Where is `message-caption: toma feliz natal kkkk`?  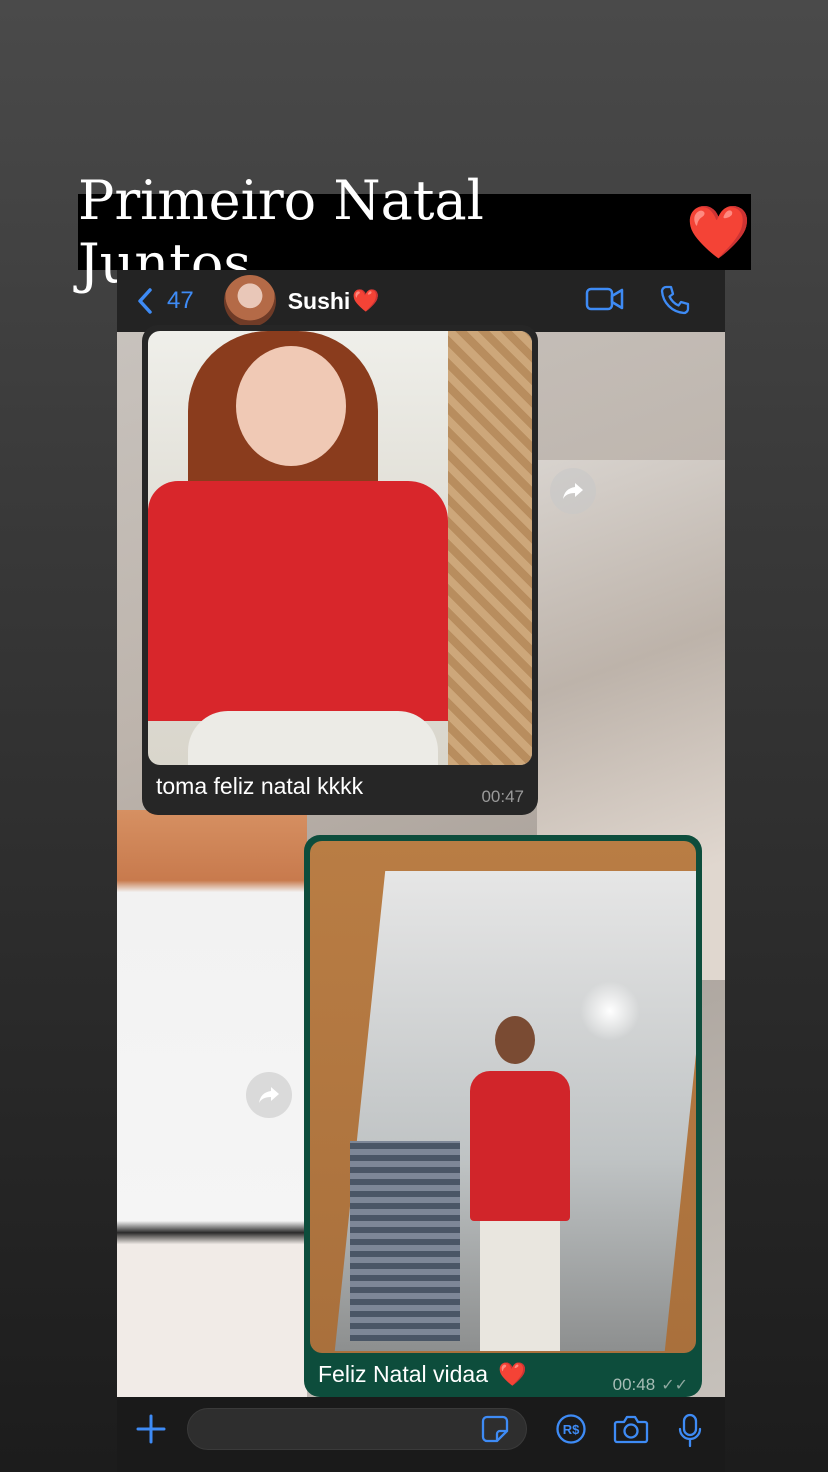
message-caption: toma feliz natal kkkk is located at coordinates (260, 786).